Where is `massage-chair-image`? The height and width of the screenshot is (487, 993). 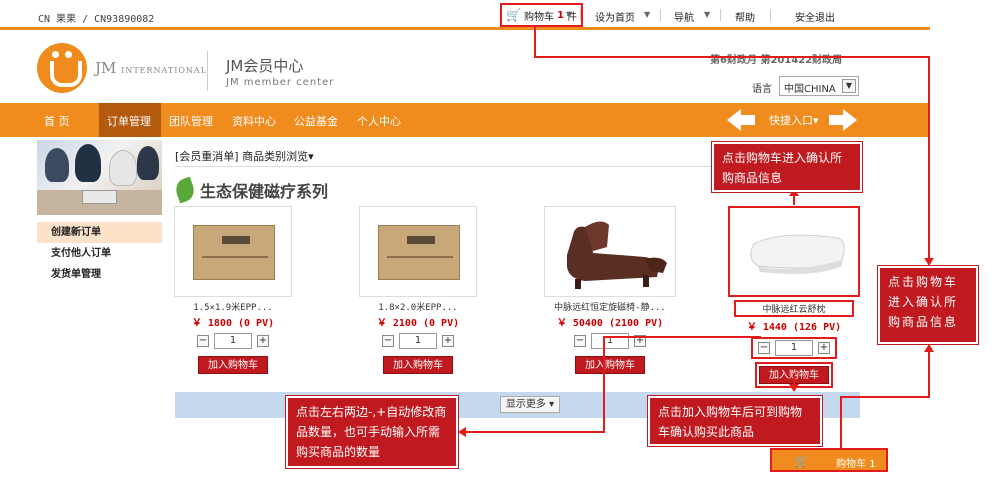
massage-chair-image is located at coordinates (617, 255).